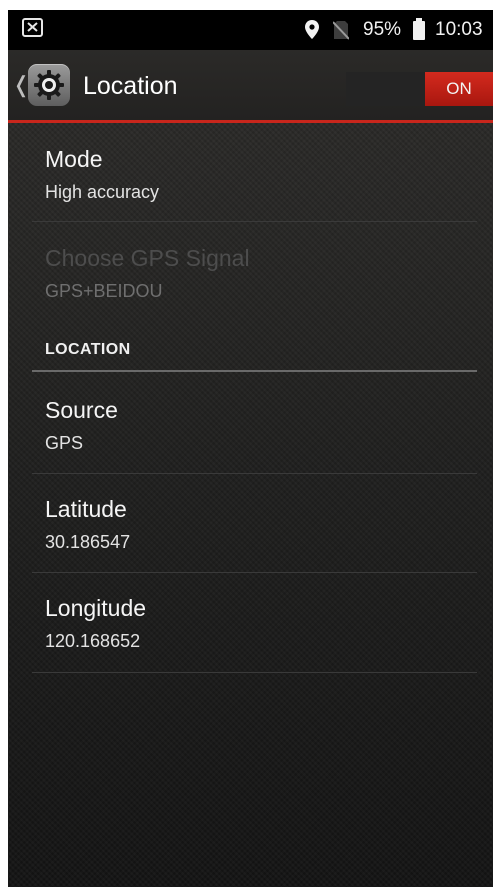 The image size is (493, 887). What do you see at coordinates (93, 641) in the screenshot?
I see `longitude-value: 120.168652` at bounding box center [93, 641].